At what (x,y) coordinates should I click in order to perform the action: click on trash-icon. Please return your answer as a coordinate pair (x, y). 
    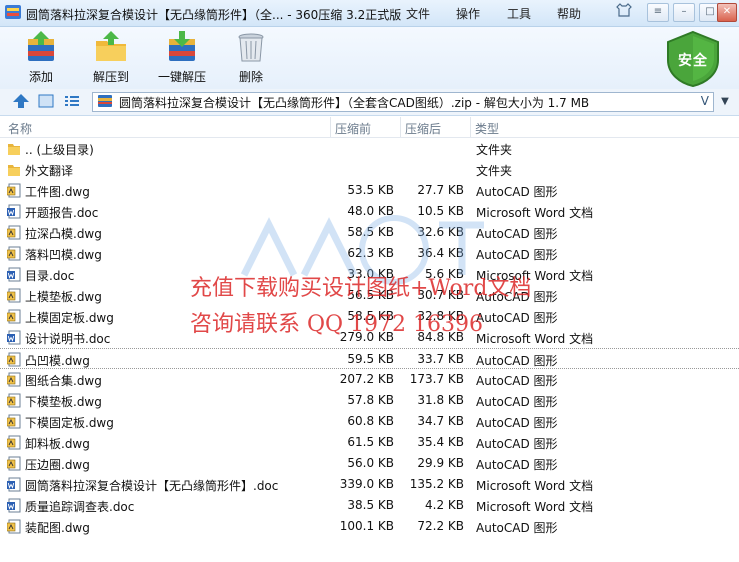
    Looking at the image, I should click on (251, 47).